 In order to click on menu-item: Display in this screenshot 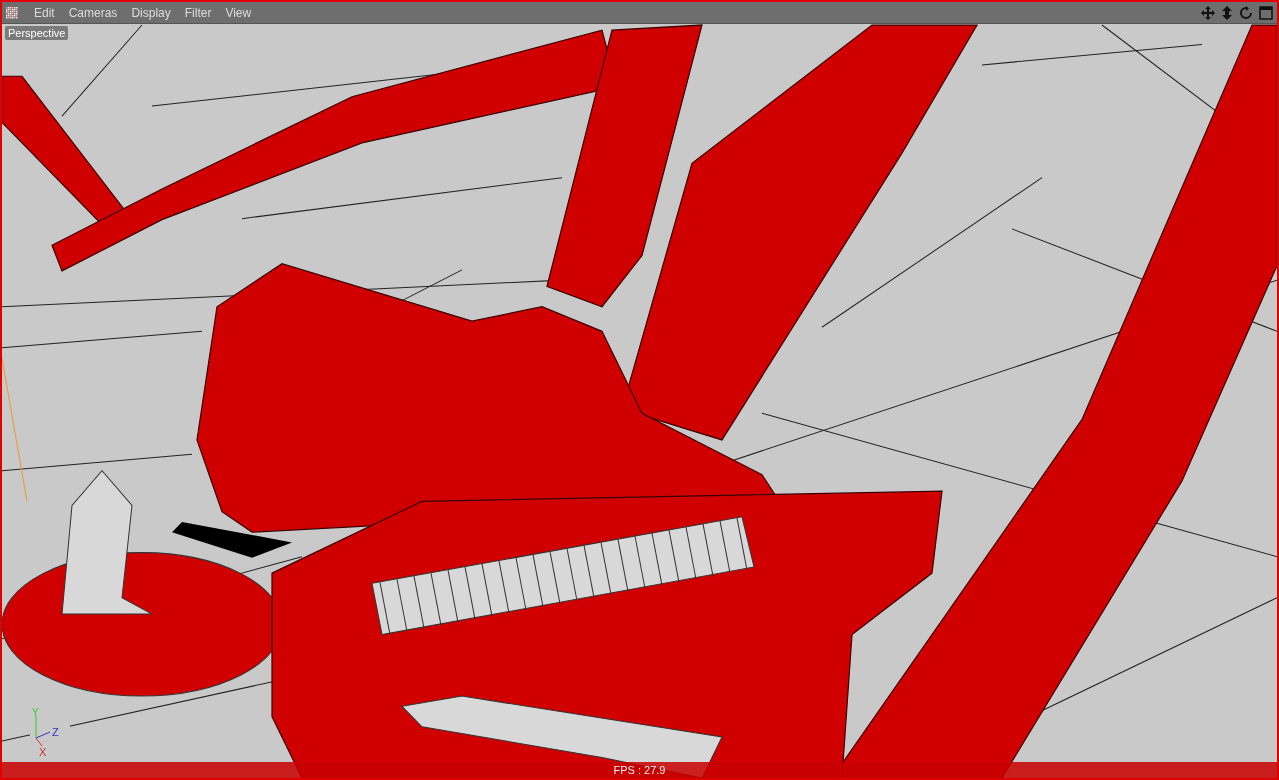, I will do `click(151, 12)`.